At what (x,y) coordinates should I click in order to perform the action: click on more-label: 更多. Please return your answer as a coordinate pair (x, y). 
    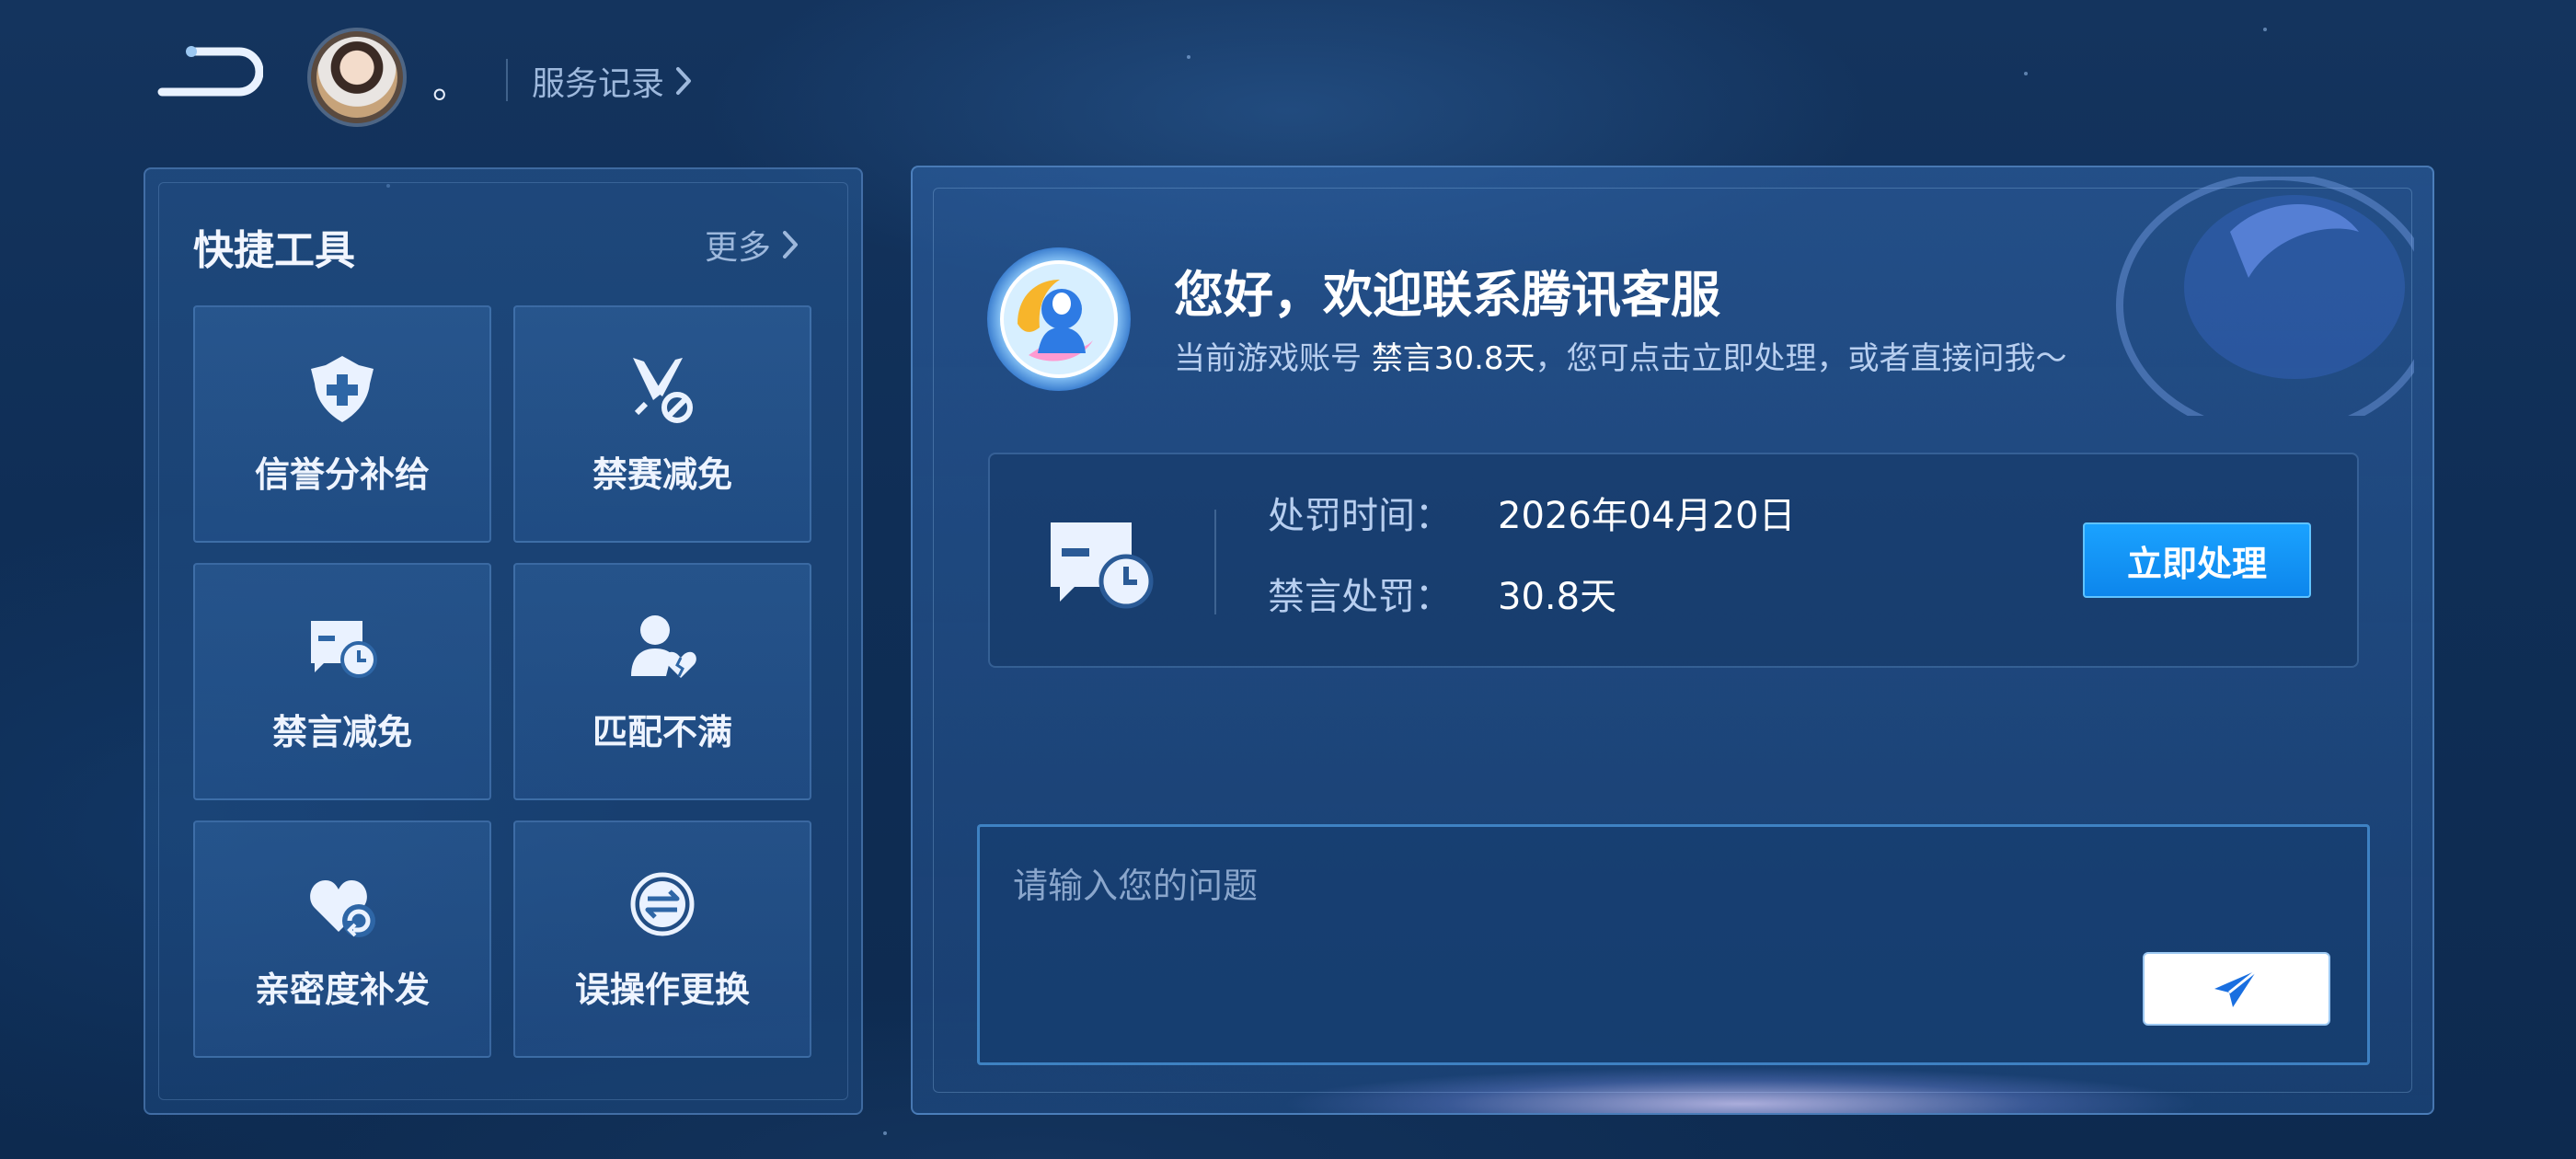
    Looking at the image, I should click on (737, 248).